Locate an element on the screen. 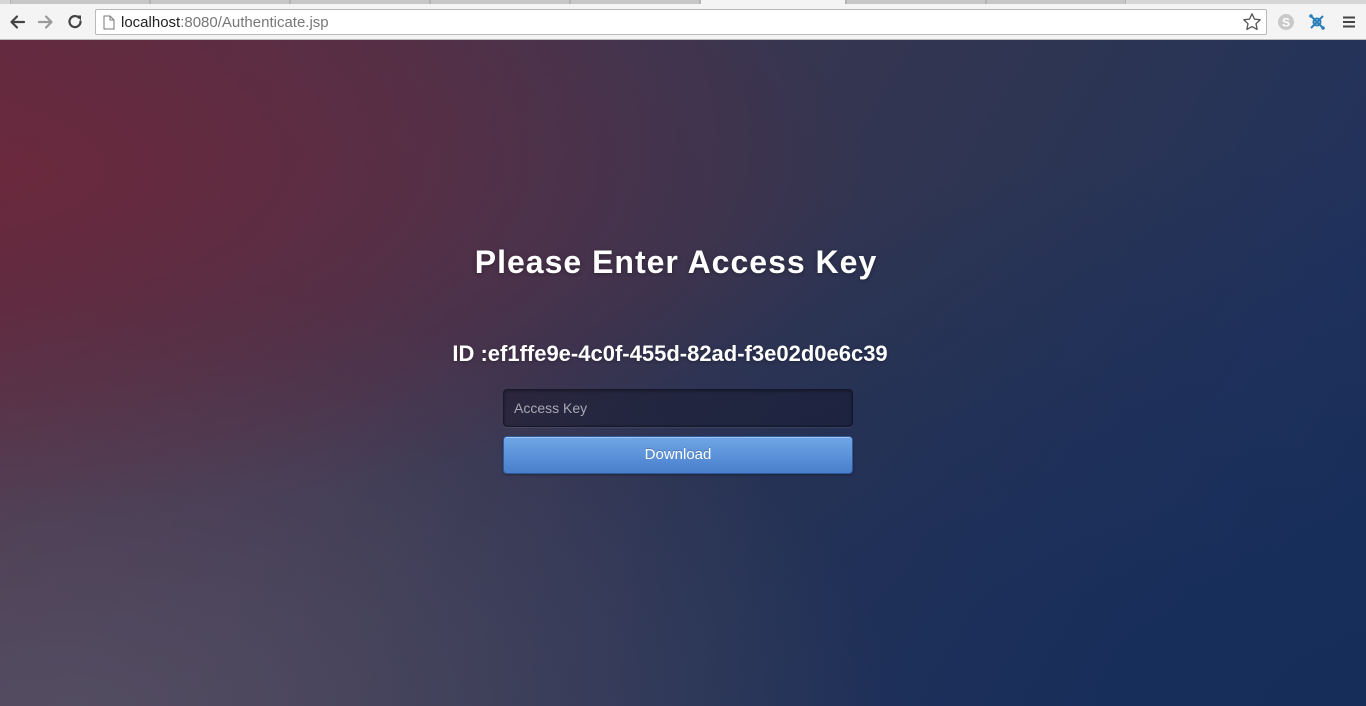 The height and width of the screenshot is (706, 1366). url-host: localhost is located at coordinates (151, 22).